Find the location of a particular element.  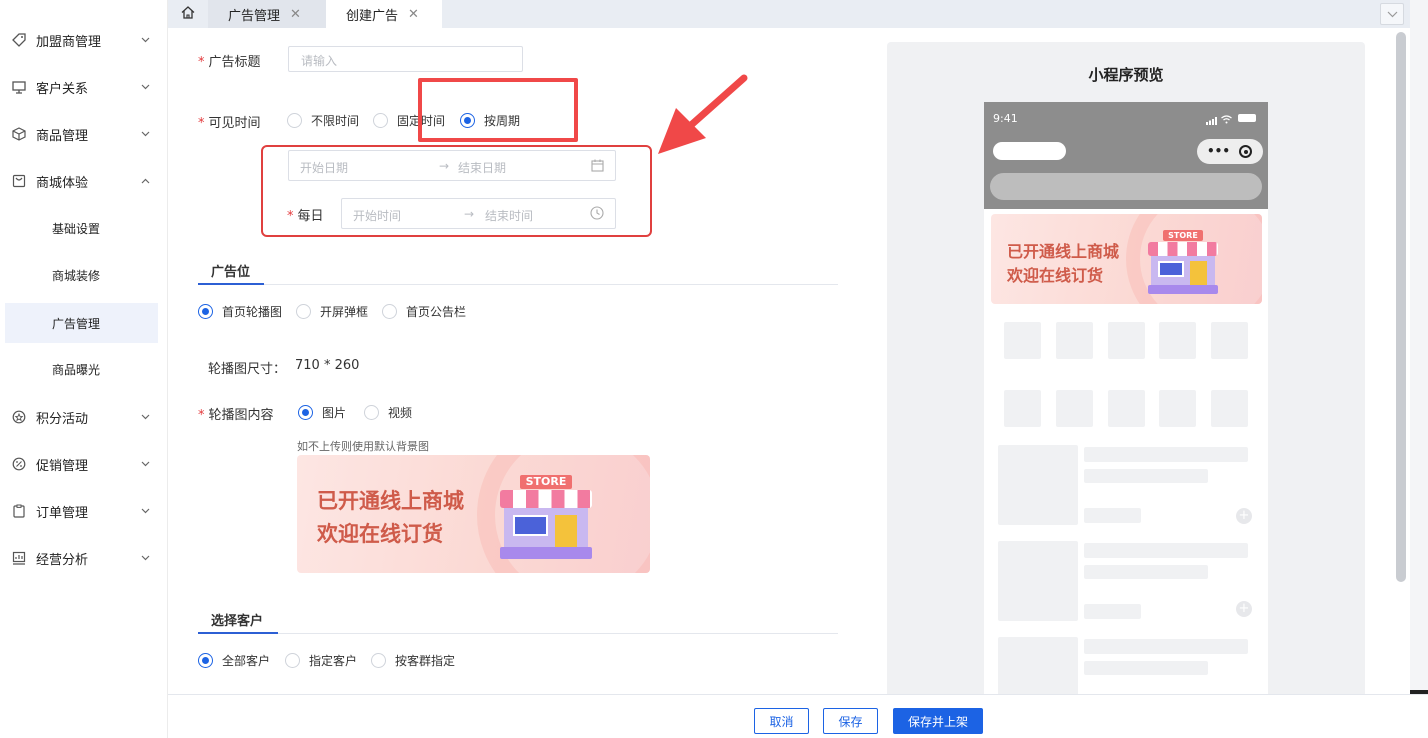

capsule-button: ••• is located at coordinates (1230, 151).